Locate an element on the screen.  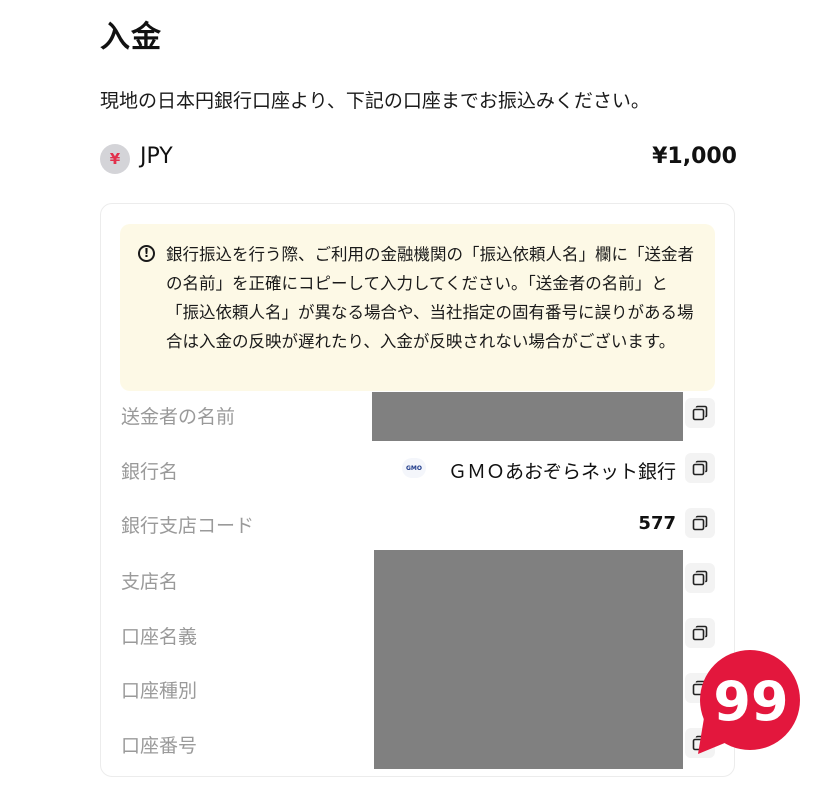
gmo-bank-logo: GMO is located at coordinates (414, 468).